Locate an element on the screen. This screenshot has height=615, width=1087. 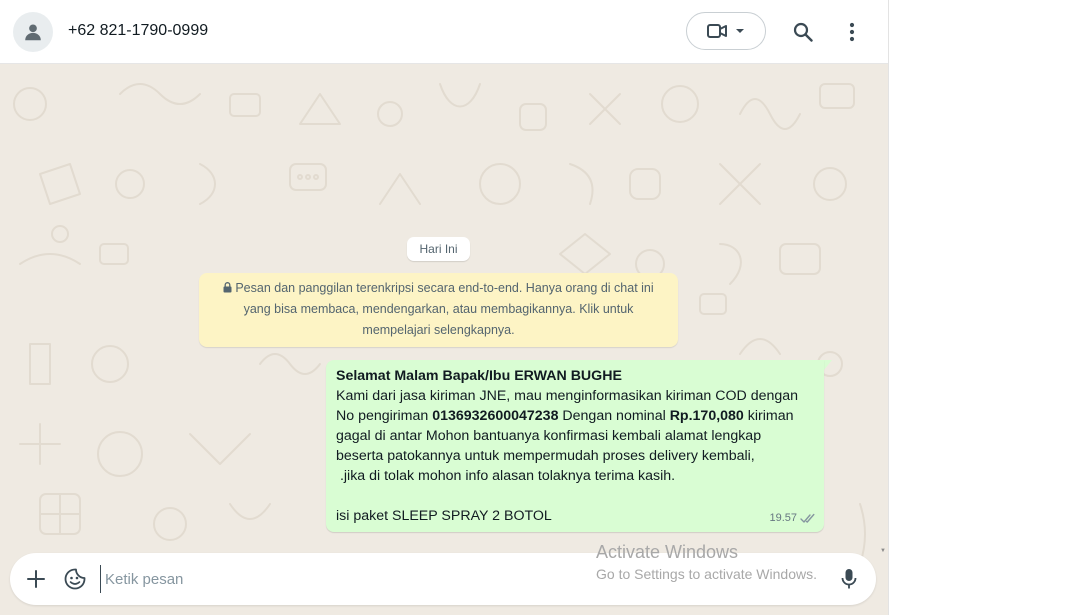
sticker-icon is located at coordinates (75, 579).